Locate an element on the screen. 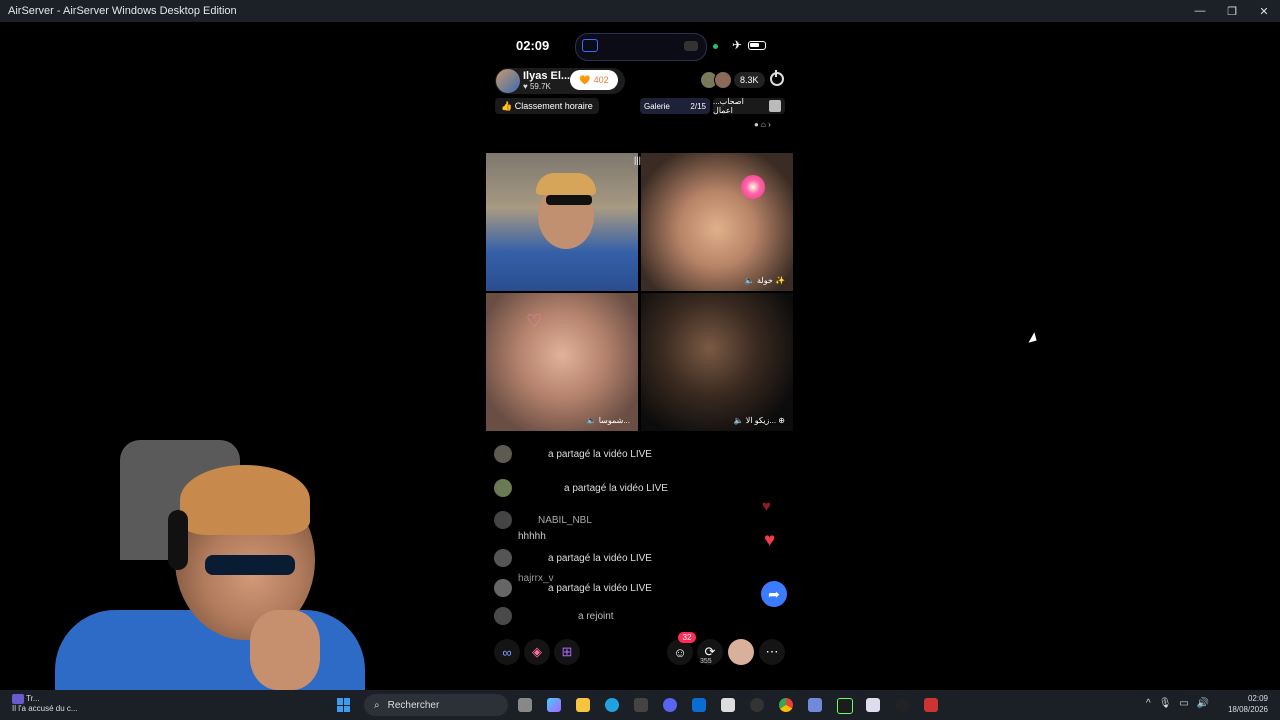  discord-icon is located at coordinates (670, 705).